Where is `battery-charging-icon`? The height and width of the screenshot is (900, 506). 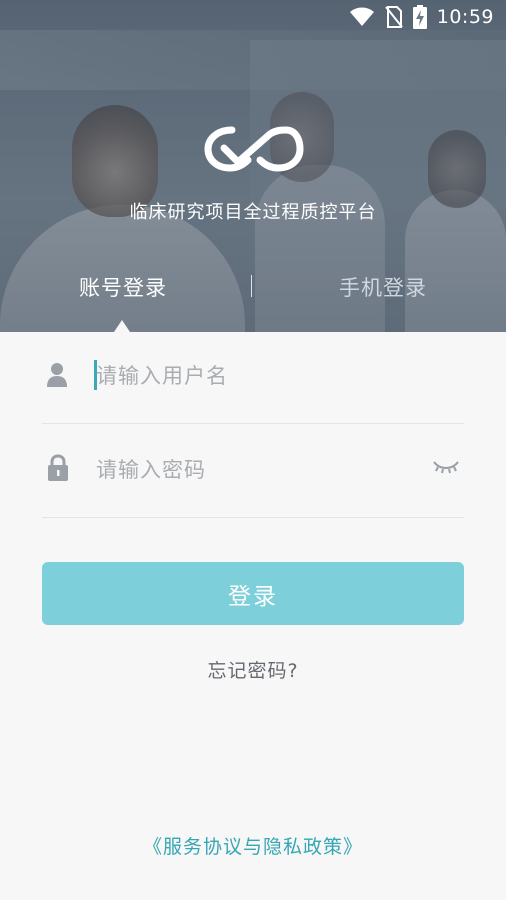
battery-charging-icon is located at coordinates (419, 17).